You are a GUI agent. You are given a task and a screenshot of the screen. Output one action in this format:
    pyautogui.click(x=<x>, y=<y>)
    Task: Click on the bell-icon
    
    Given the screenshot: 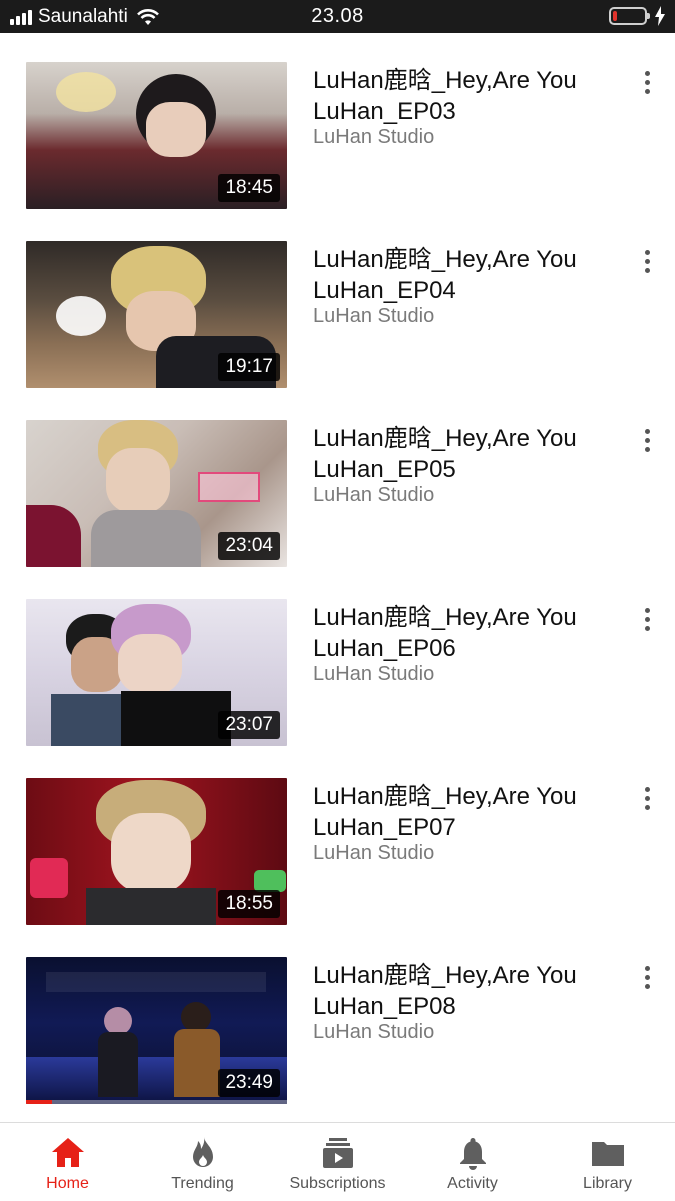 What is the action you would take?
    pyautogui.click(x=472, y=1154)
    